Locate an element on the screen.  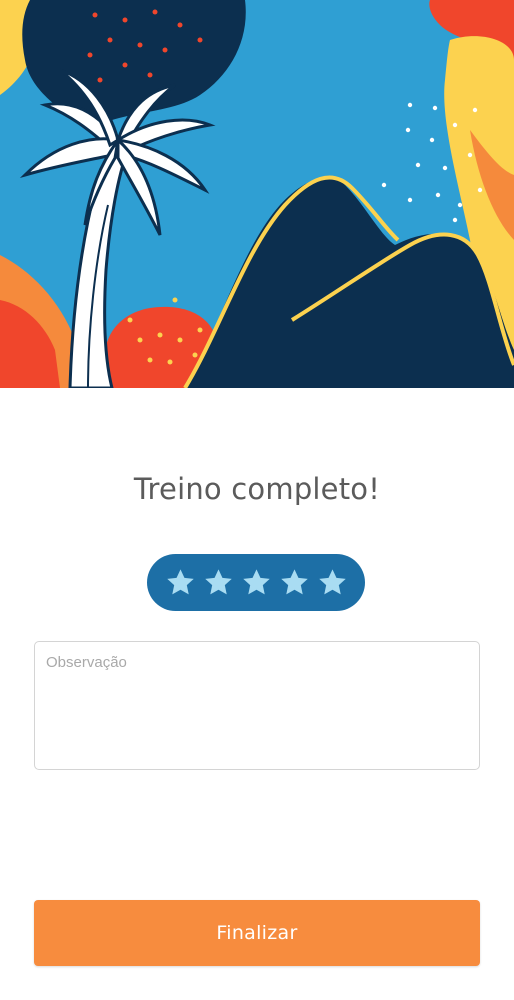
star-rating is located at coordinates (256, 582).